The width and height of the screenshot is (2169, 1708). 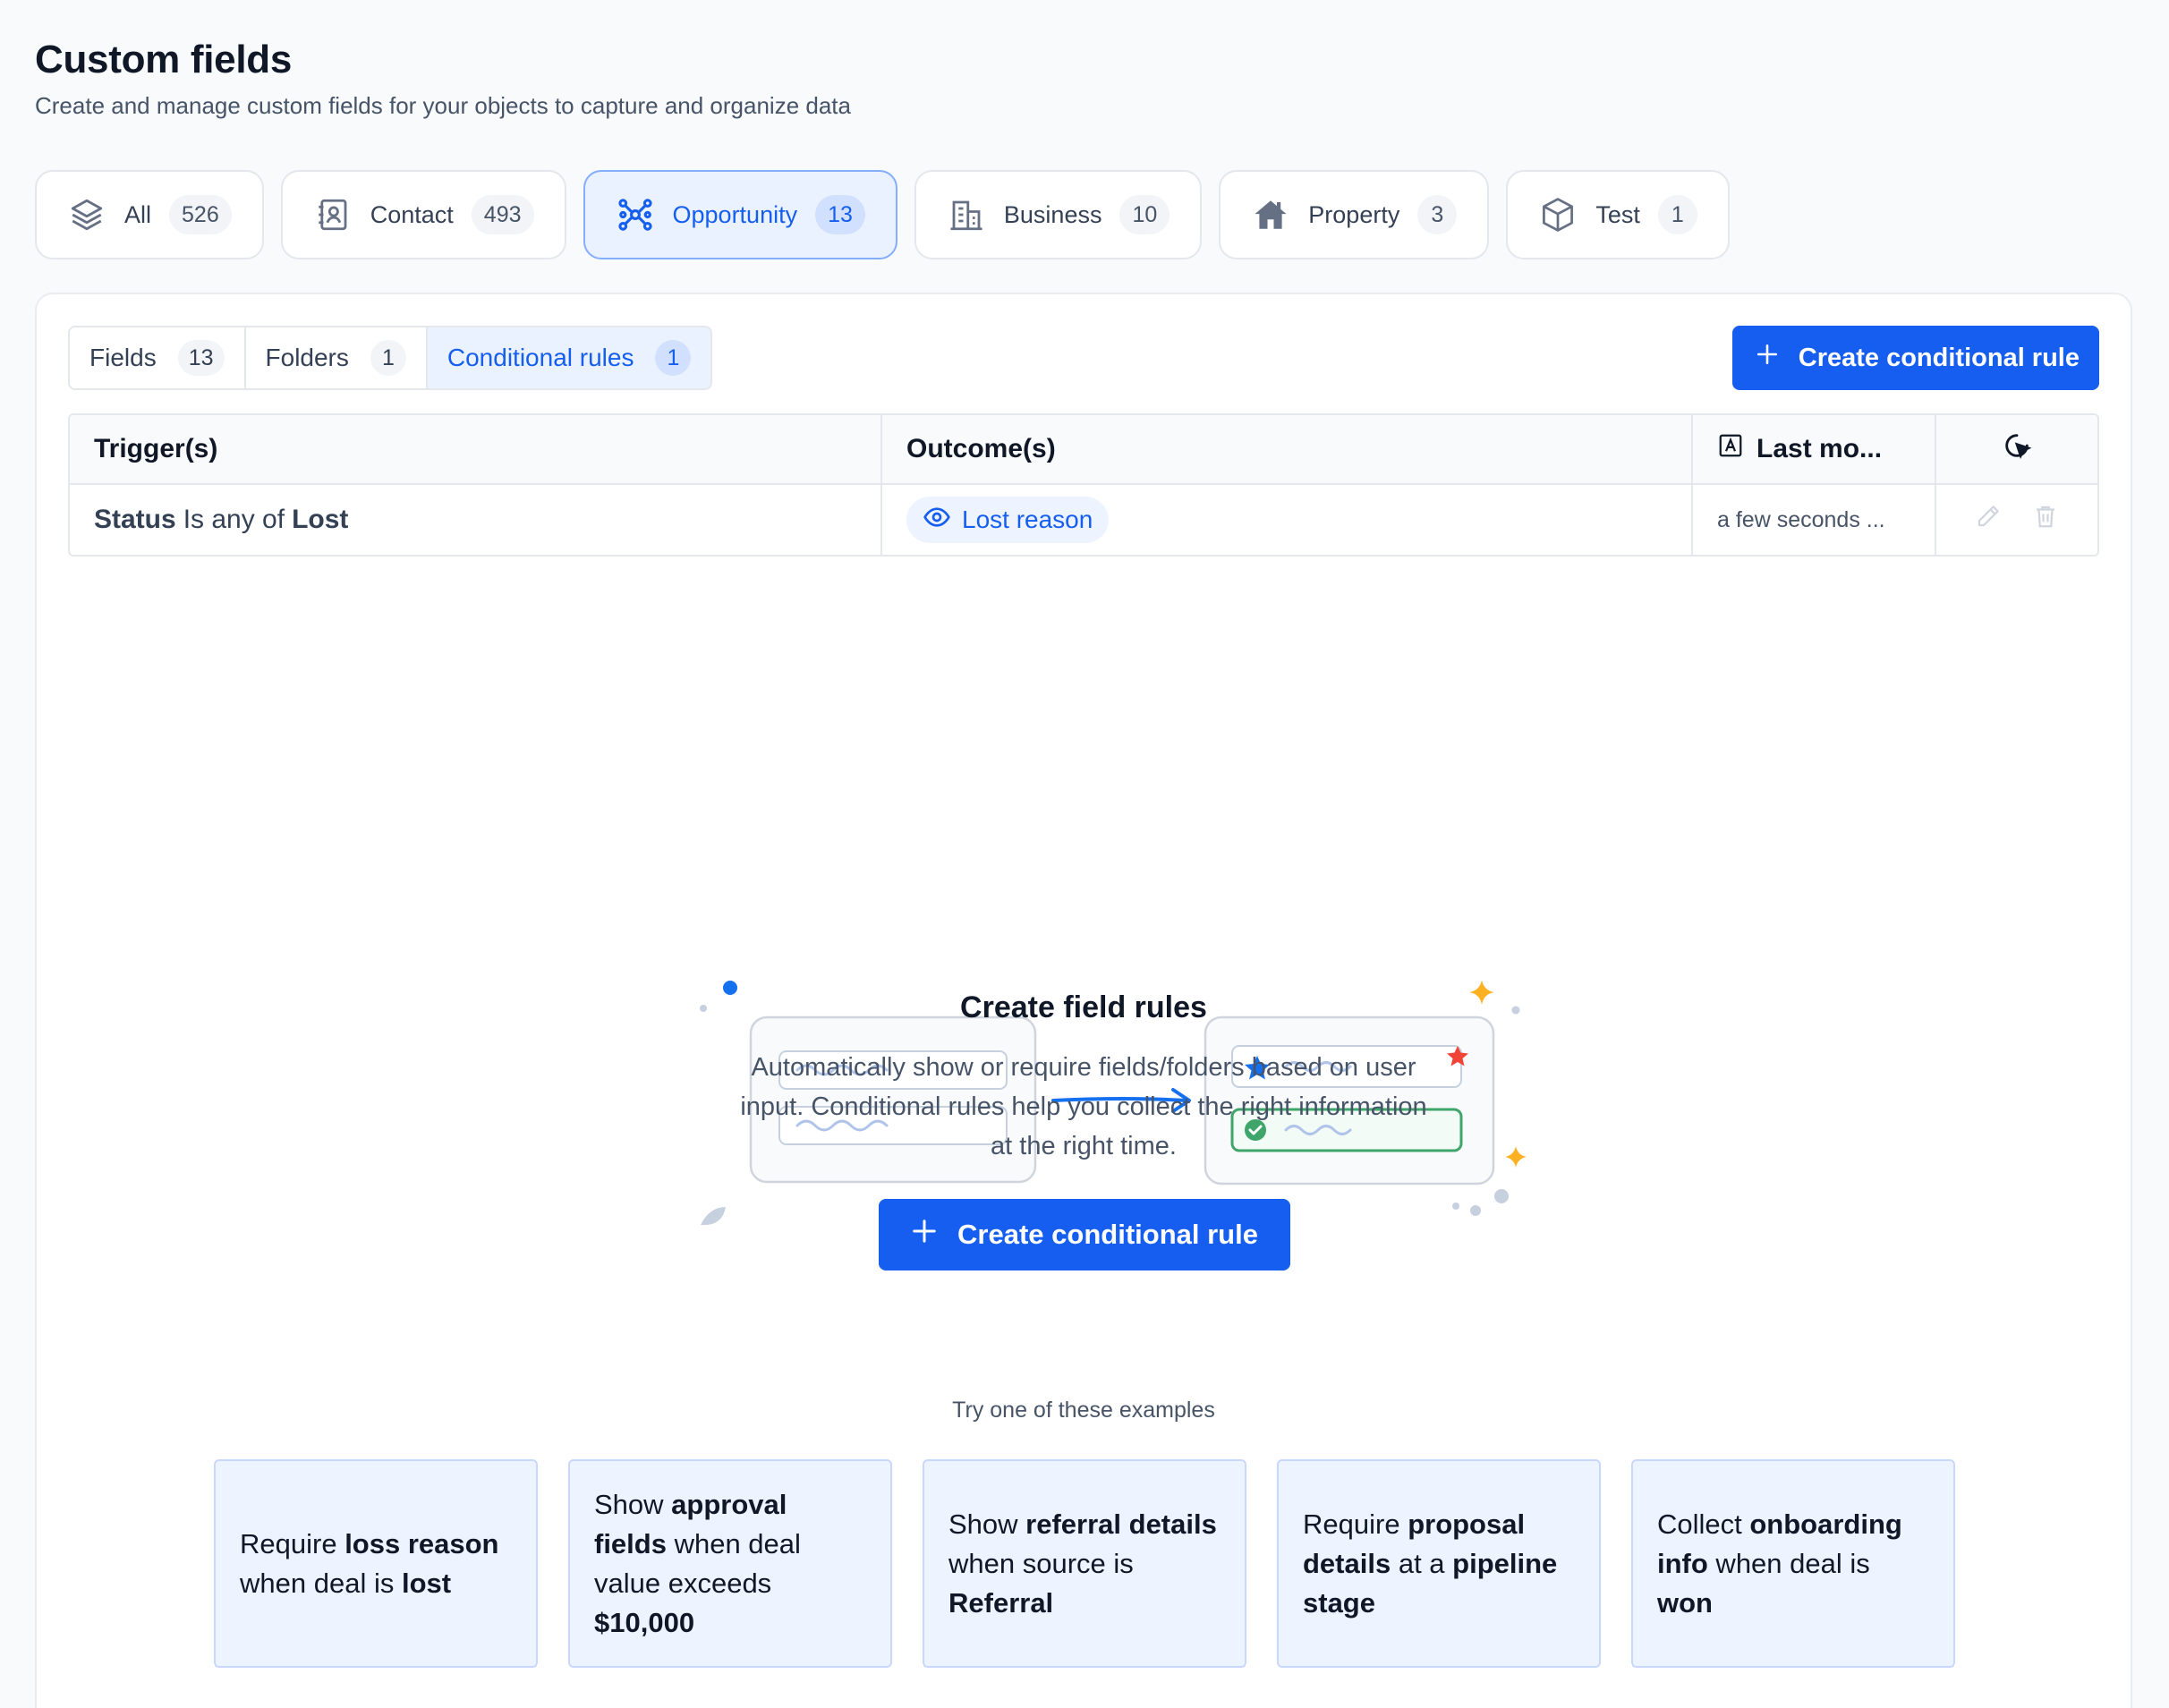 What do you see at coordinates (1779, 1563) in the screenshot?
I see `example-text: Collect onboarding info when deal is won` at bounding box center [1779, 1563].